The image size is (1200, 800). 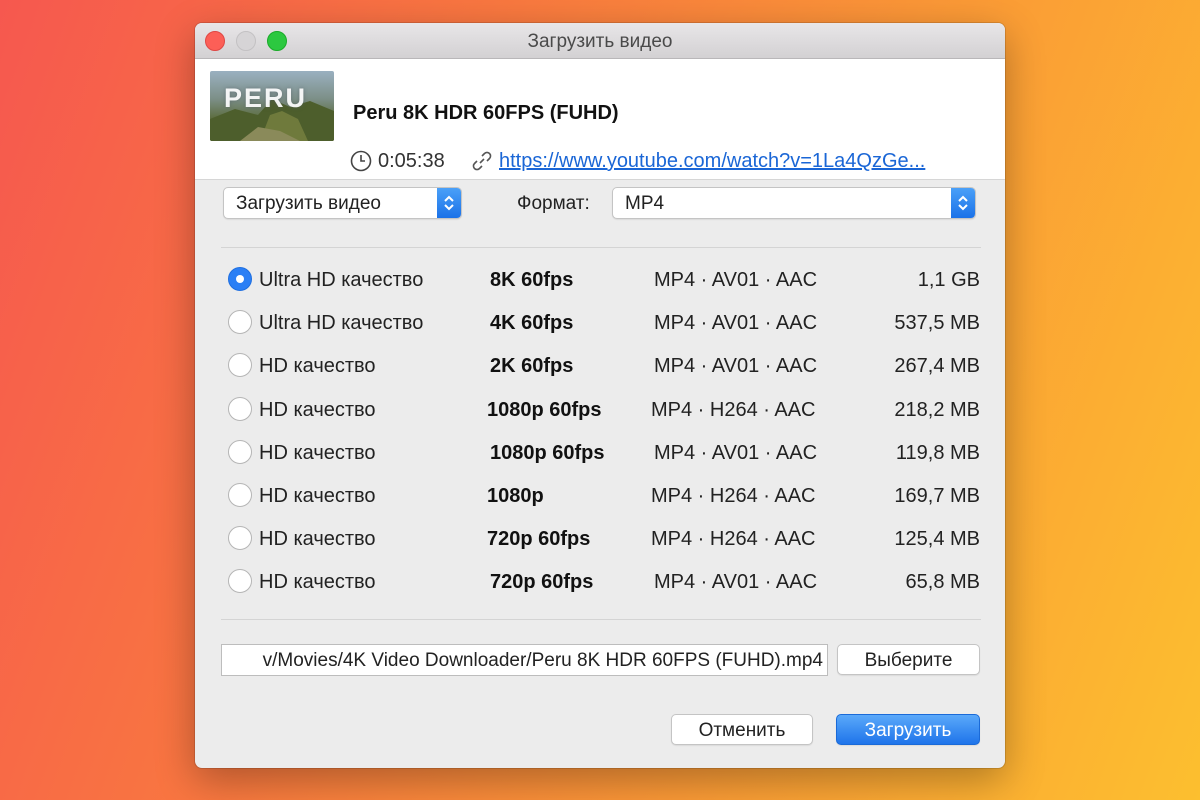 I want to click on file-size-label: 169,7 MB, so click(x=937, y=496).